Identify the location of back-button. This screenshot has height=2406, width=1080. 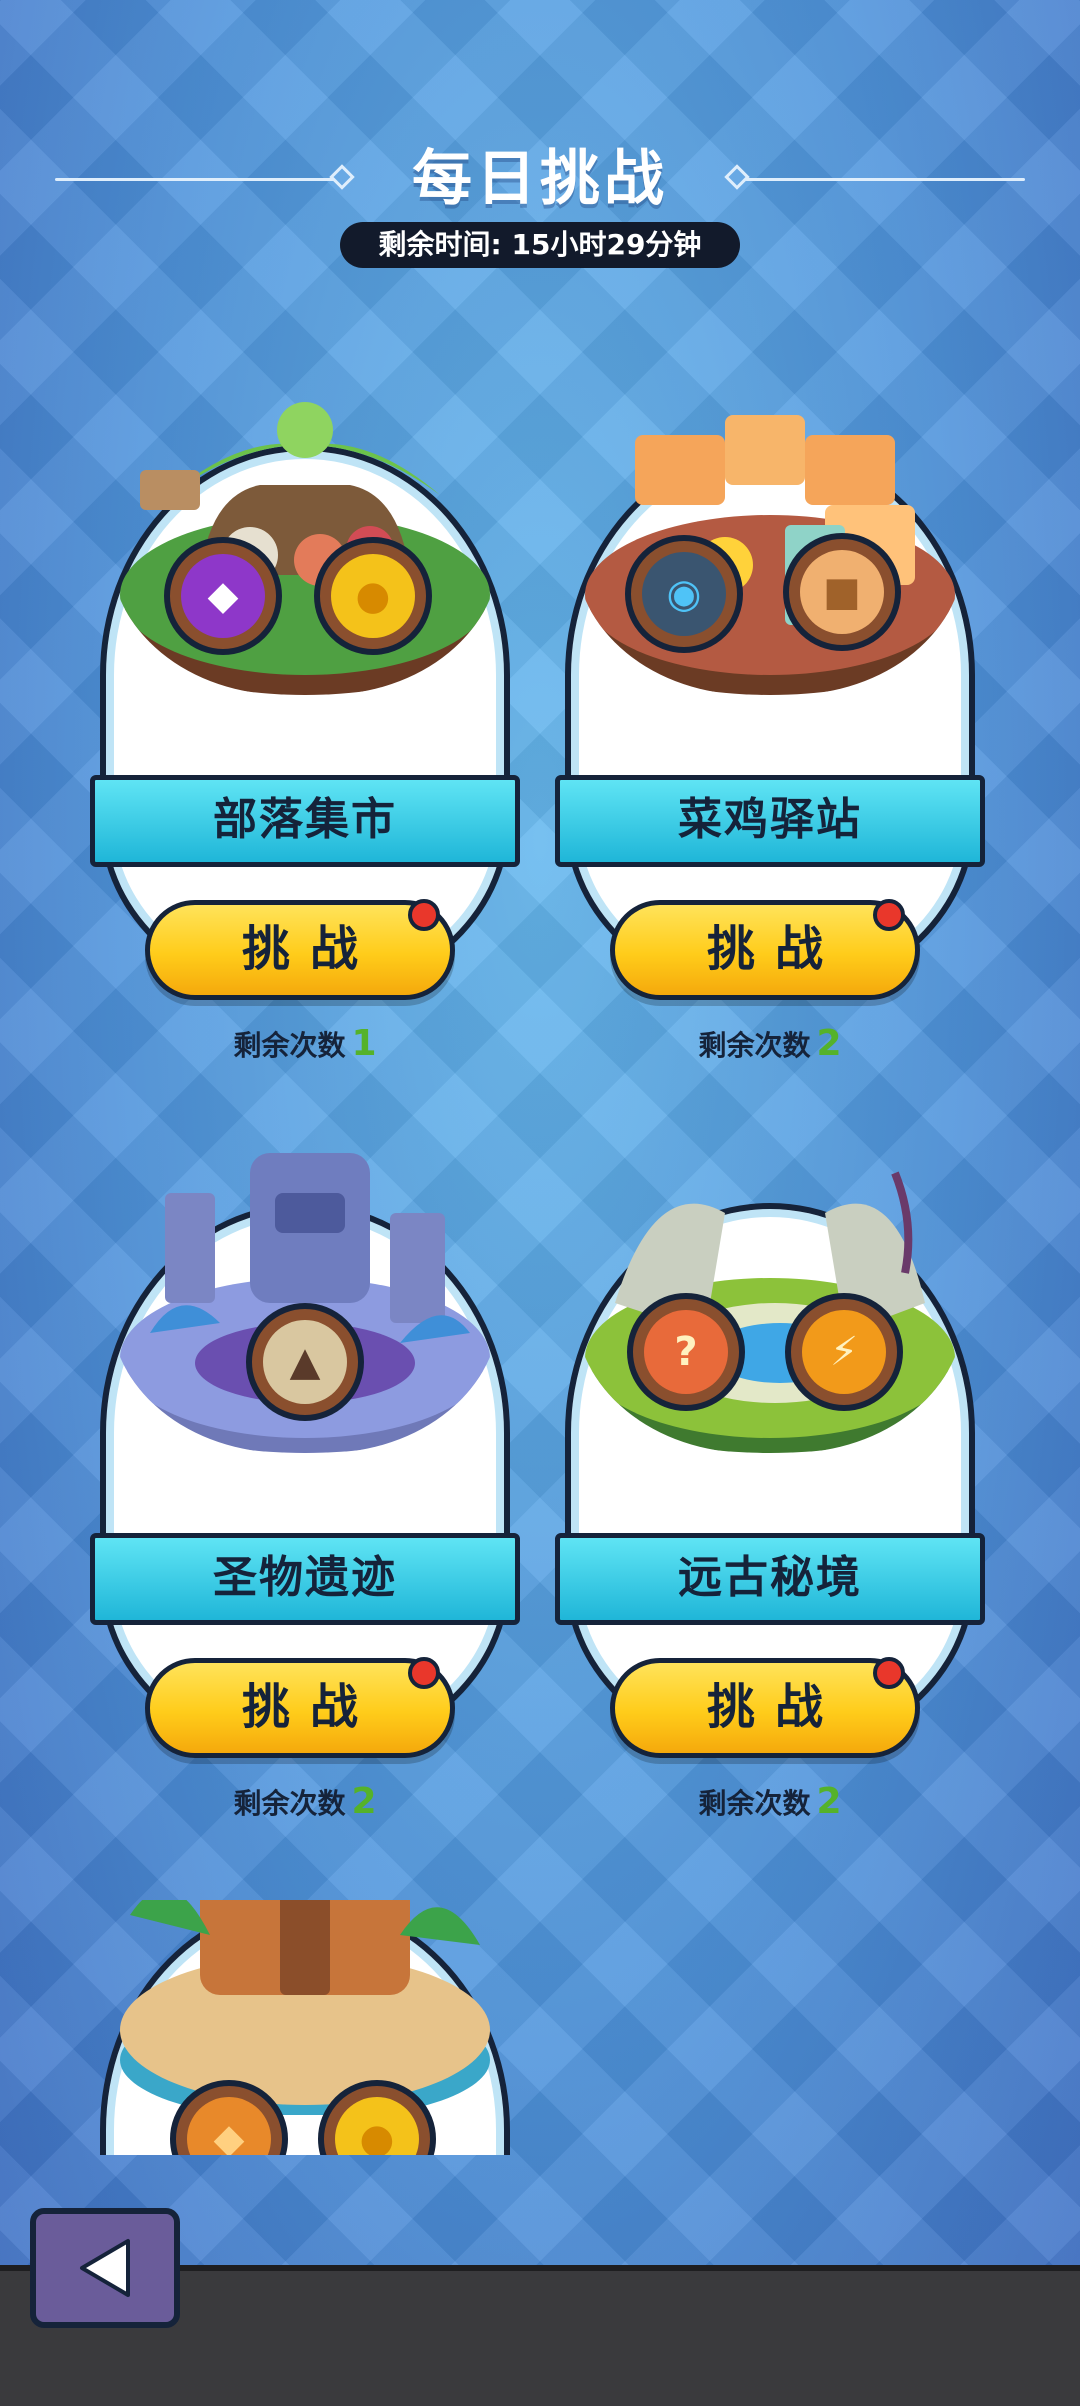
(105, 2268).